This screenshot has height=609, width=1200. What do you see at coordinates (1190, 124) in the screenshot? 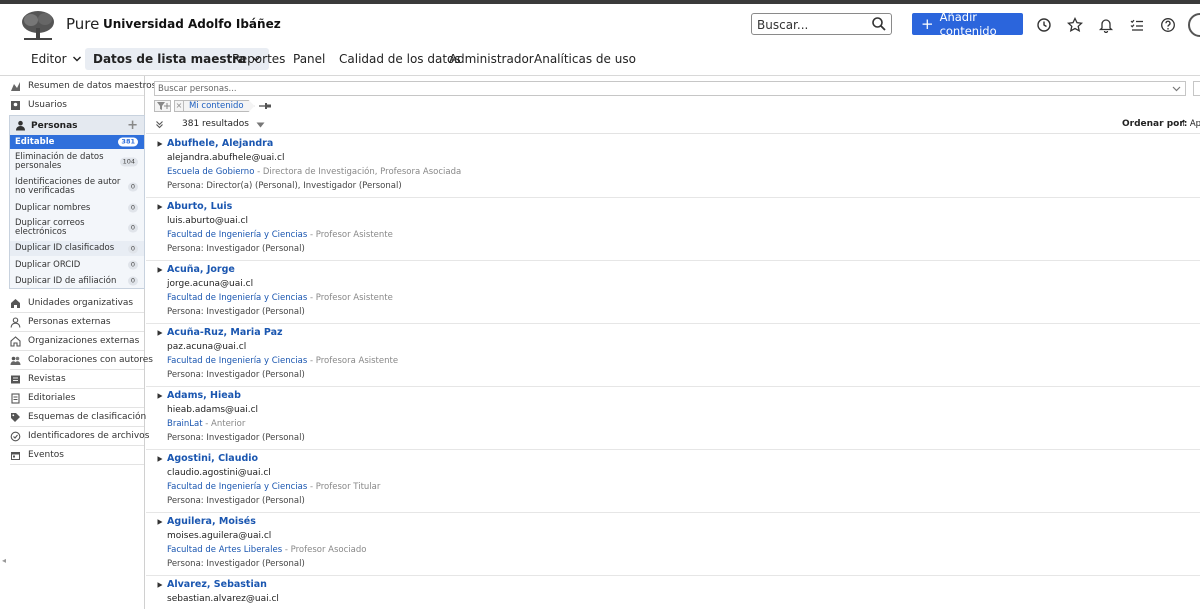
I see `order-by-select: ↑ Ape` at bounding box center [1190, 124].